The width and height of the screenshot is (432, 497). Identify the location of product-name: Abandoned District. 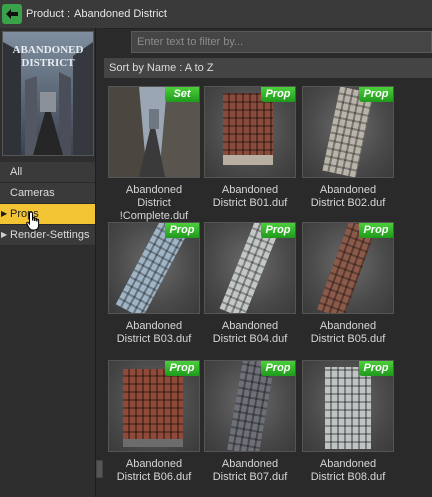
(120, 14).